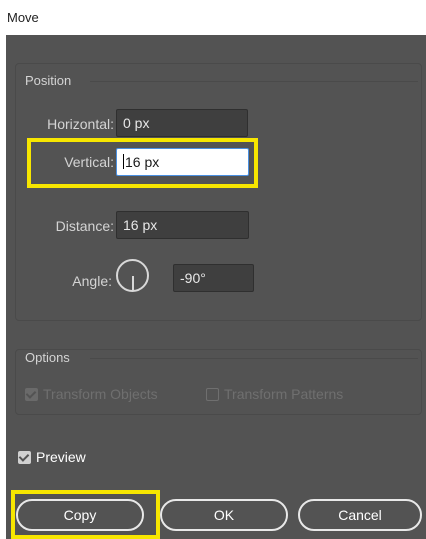 The height and width of the screenshot is (539, 426). What do you see at coordinates (100, 394) in the screenshot?
I see `transform-objects-label: Transform Objects` at bounding box center [100, 394].